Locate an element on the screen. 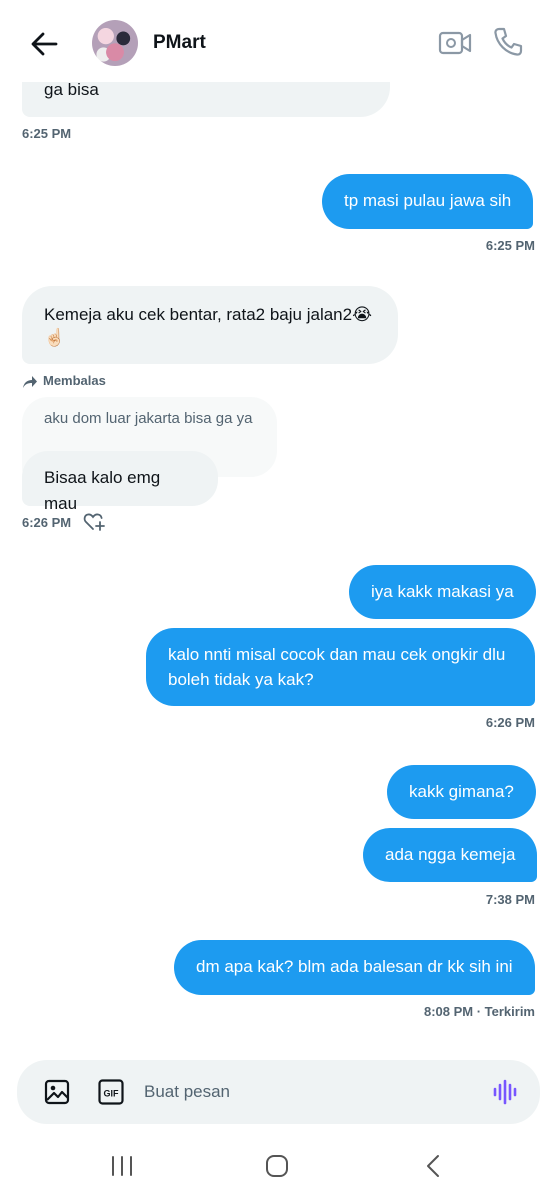 The width and height of the screenshot is (557, 1200). message-text: boleh tidak ya kak? is located at coordinates (241, 679).